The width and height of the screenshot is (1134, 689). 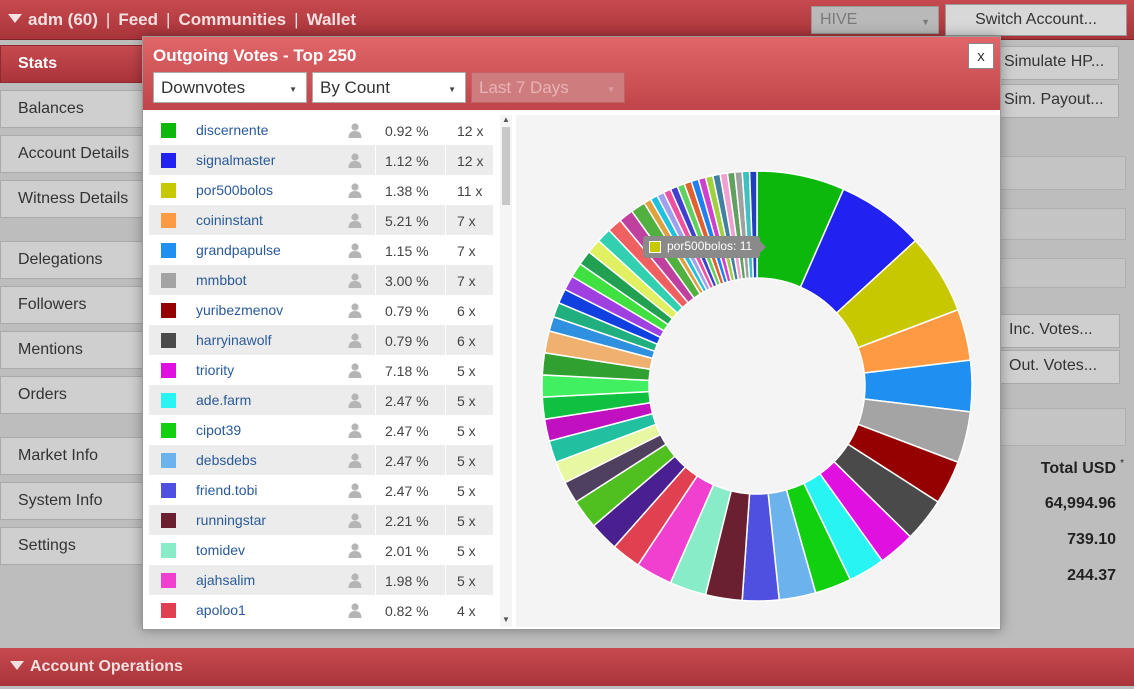 What do you see at coordinates (705, 247) in the screenshot?
I see `chart-tooltip: por500bolos: 11` at bounding box center [705, 247].